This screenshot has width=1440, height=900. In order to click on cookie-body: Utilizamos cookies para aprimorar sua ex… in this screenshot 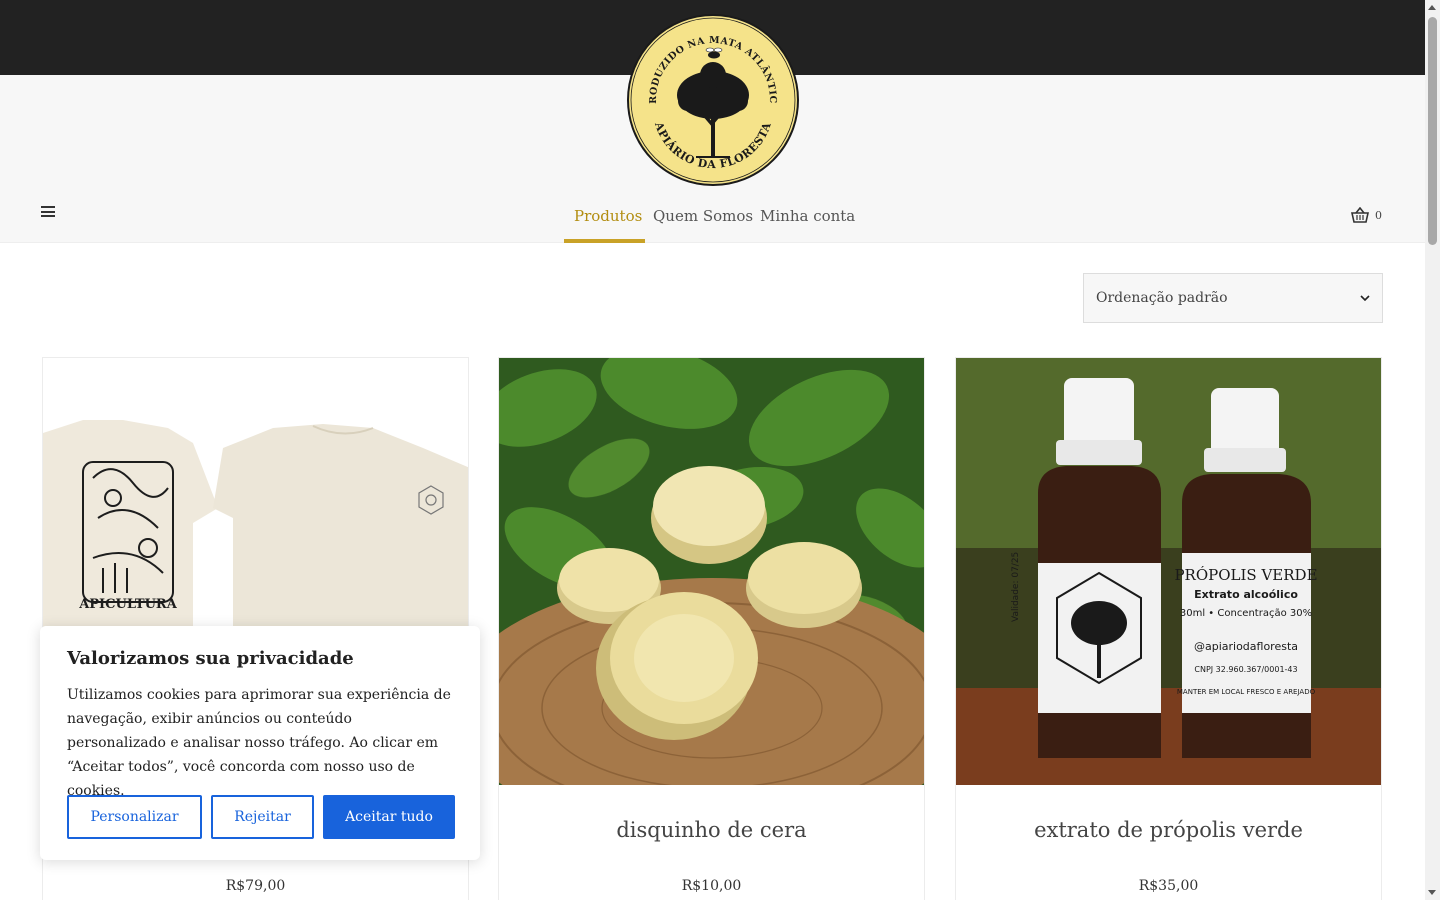, I will do `click(259, 743)`.